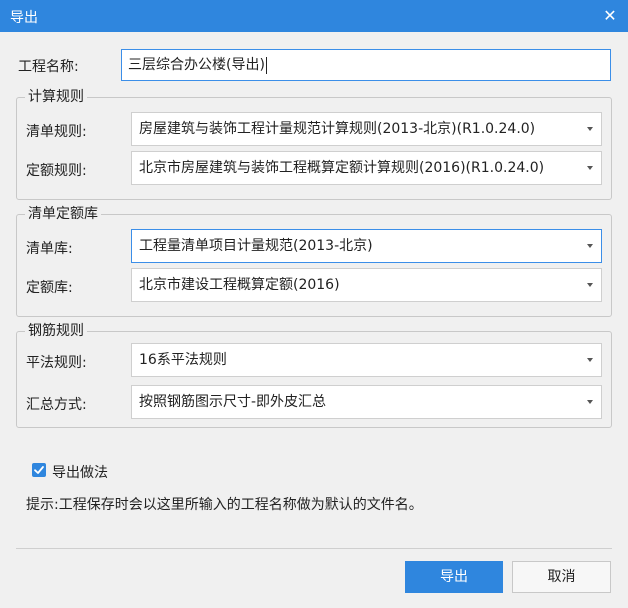 This screenshot has height=608, width=628. What do you see at coordinates (56, 331) in the screenshot?
I see `rebar-rules-legend: 钢筋规则` at bounding box center [56, 331].